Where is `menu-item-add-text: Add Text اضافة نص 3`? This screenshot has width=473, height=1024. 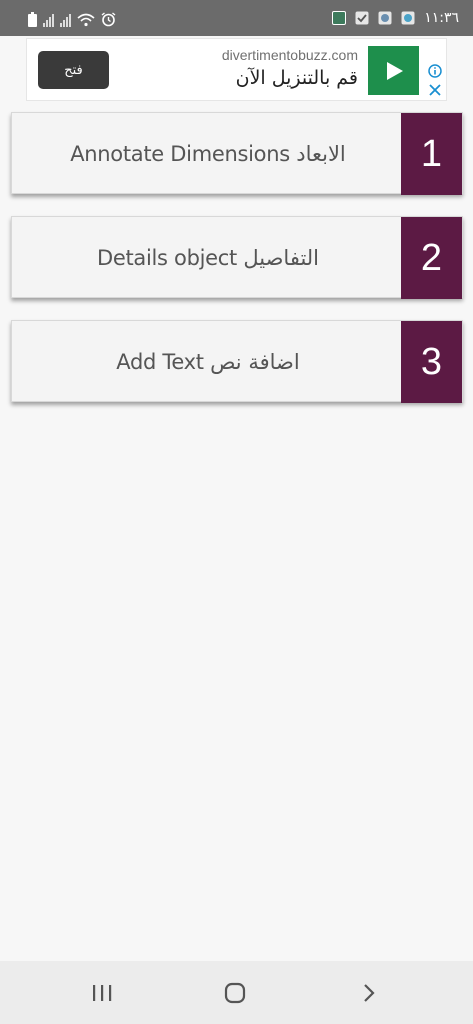 menu-item-add-text: Add Text اضافة نص 3 is located at coordinates (237, 361).